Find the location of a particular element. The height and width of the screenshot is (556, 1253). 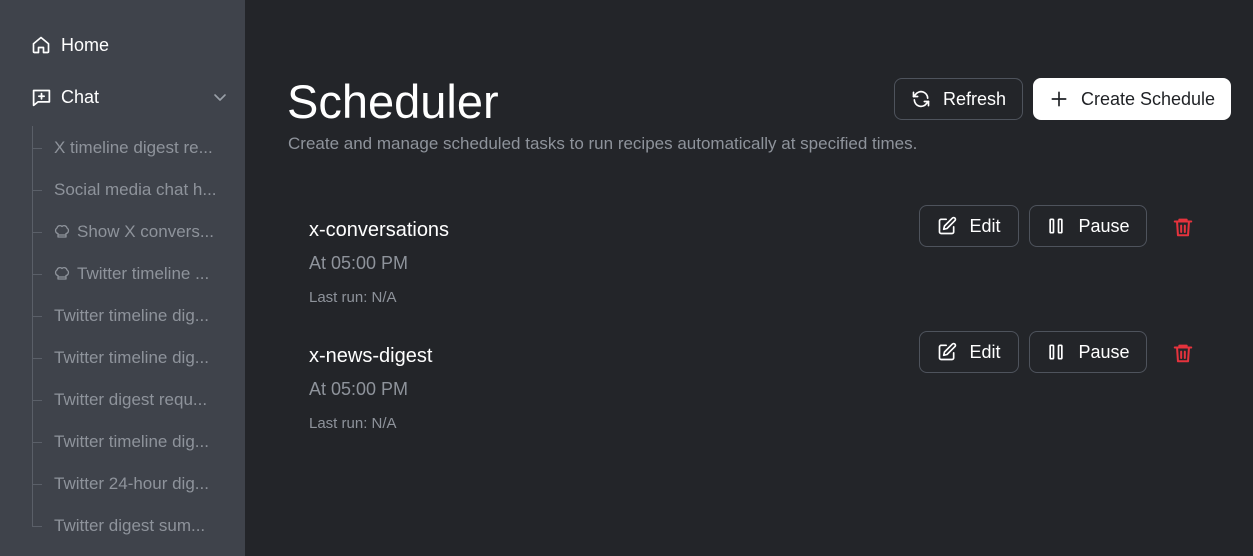

create-schedule-button: Create Schedule is located at coordinates (1132, 99).